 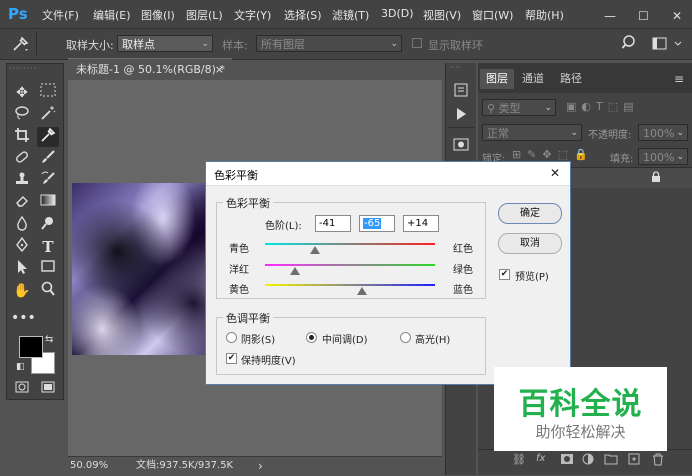 What do you see at coordinates (48, 203) in the screenshot?
I see `gradient-tool-icon` at bounding box center [48, 203].